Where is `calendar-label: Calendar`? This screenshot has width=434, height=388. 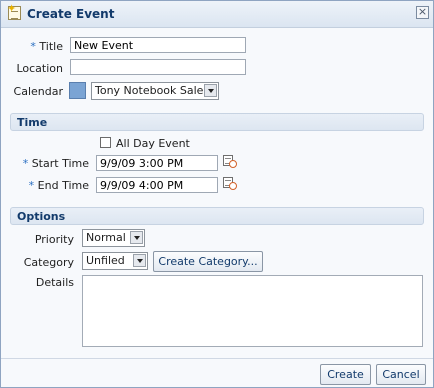
calendar-label: Calendar is located at coordinates (38, 91).